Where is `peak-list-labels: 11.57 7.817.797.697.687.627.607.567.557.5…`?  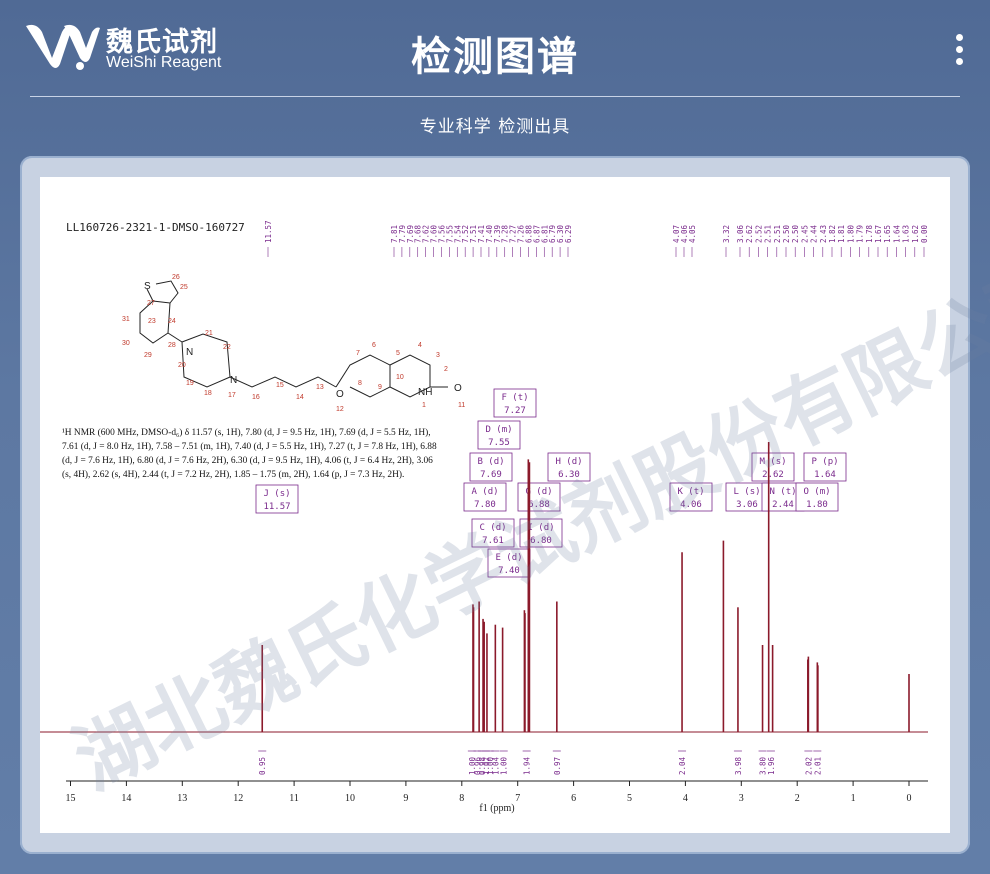
peak-list-labels: 11.57 7.817.797.697.687.627.607.567.557.5… is located at coordinates (596, 238).